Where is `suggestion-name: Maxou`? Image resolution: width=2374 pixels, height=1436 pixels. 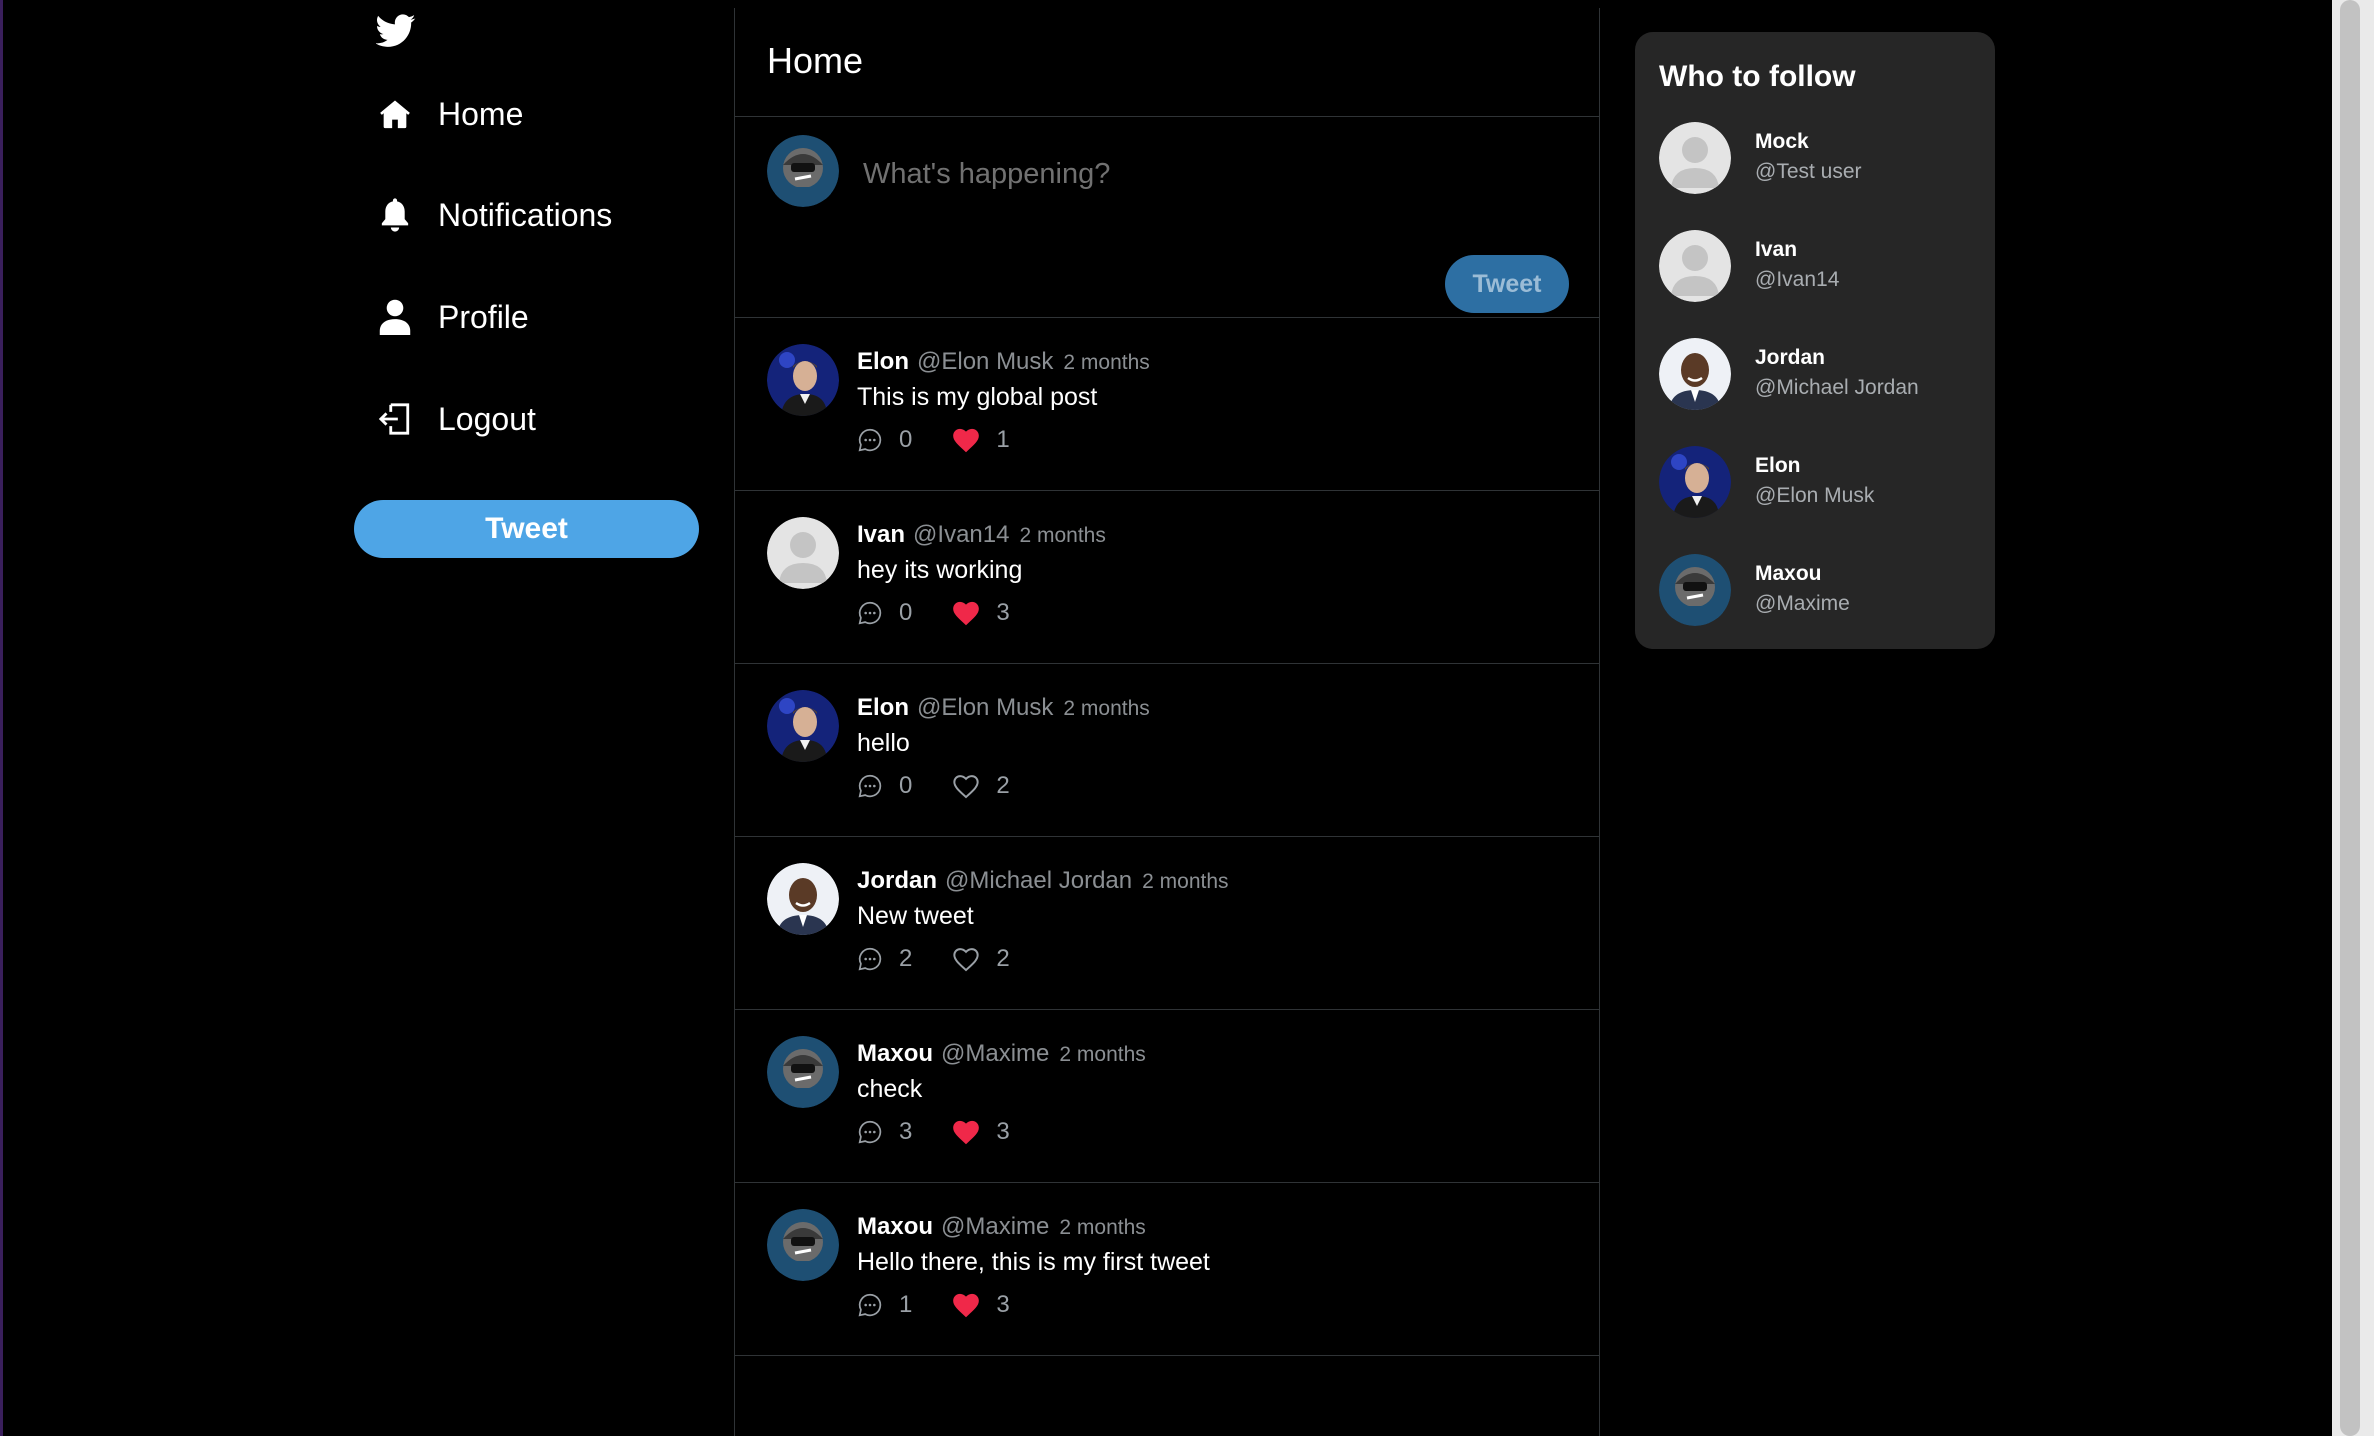
suggestion-name: Maxou is located at coordinates (1788, 573).